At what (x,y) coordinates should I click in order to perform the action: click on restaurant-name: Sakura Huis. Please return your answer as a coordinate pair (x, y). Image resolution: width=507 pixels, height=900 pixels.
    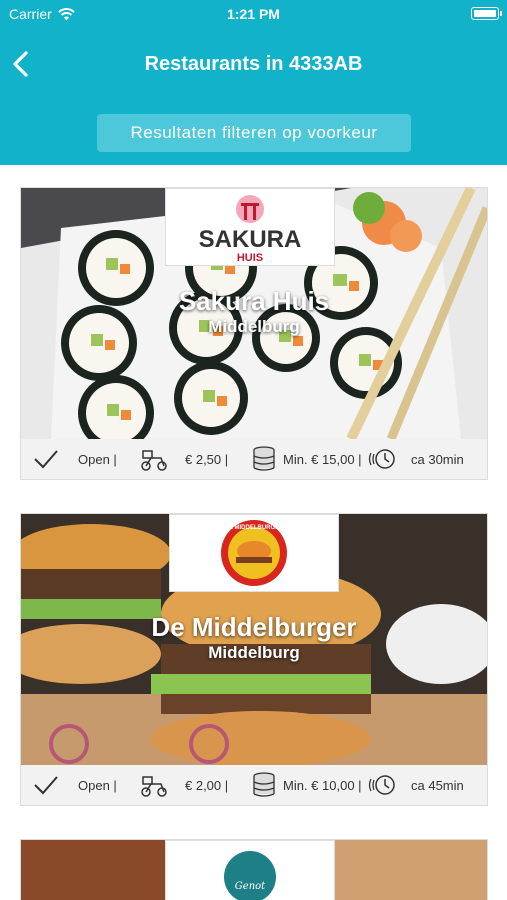
    Looking at the image, I should click on (254, 301).